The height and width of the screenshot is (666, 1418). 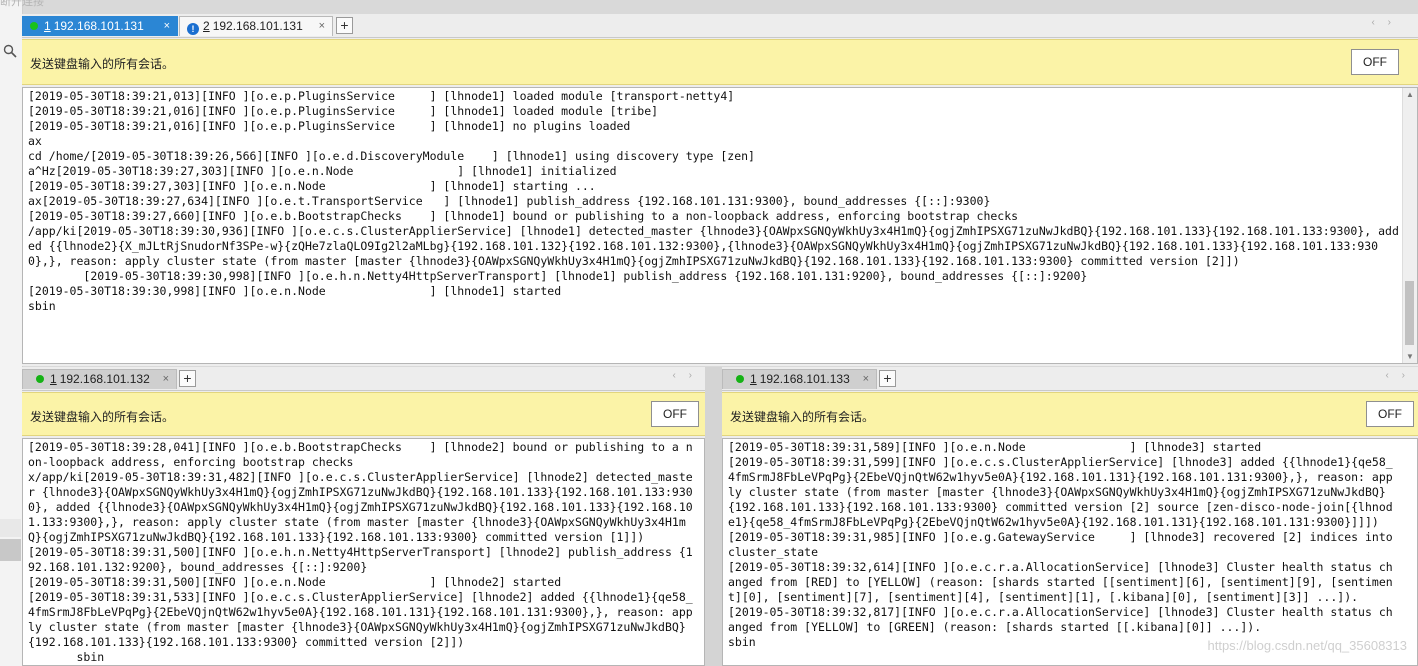 I want to click on tab-session-1-133: 1 192.168.101.133 ×, so click(x=799, y=379).